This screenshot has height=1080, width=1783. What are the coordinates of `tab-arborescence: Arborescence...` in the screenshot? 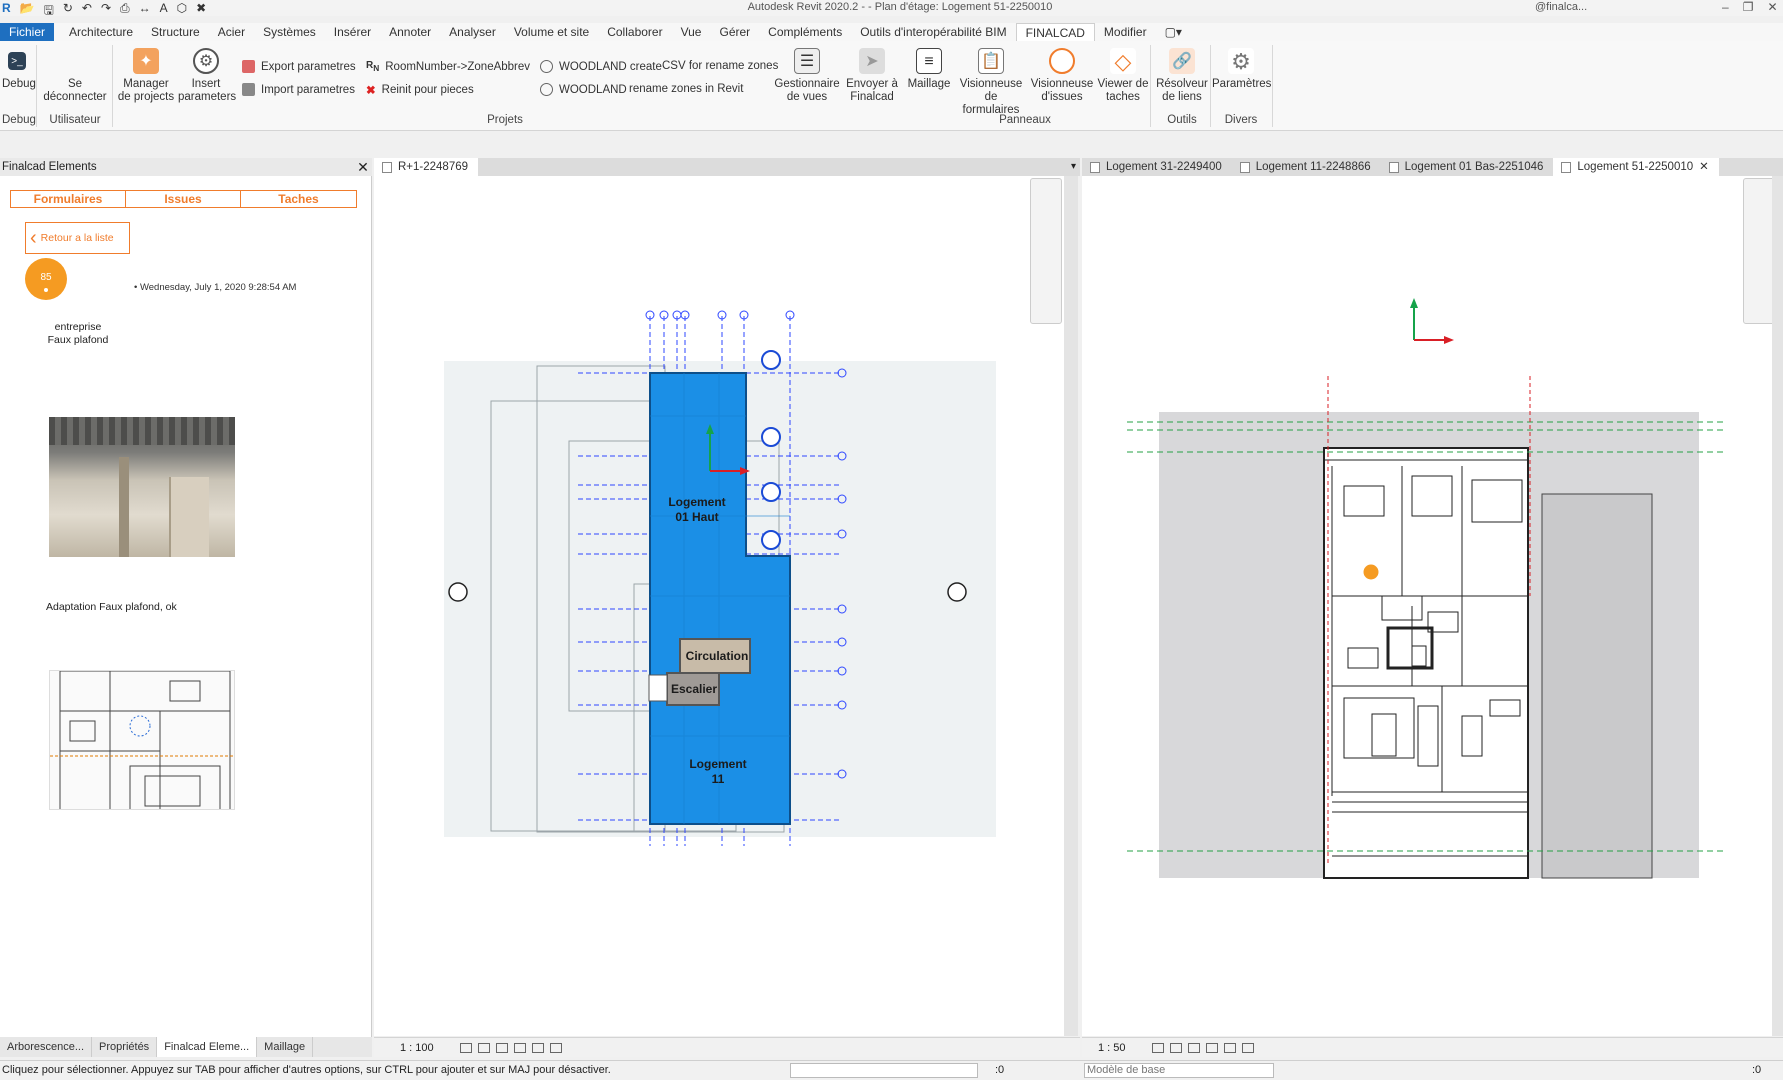 It's located at (46, 1047).